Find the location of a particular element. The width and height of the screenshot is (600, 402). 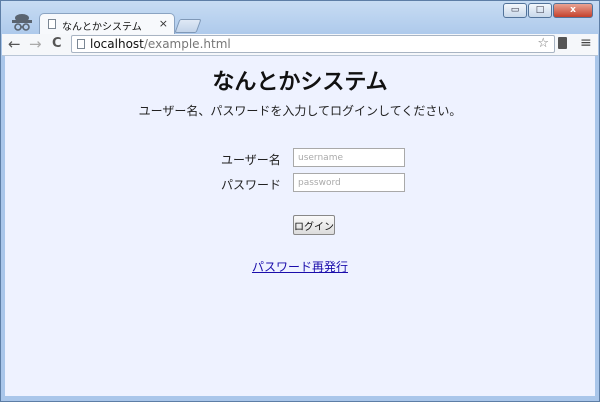

username-label: ユーザー名 is located at coordinates (251, 160).